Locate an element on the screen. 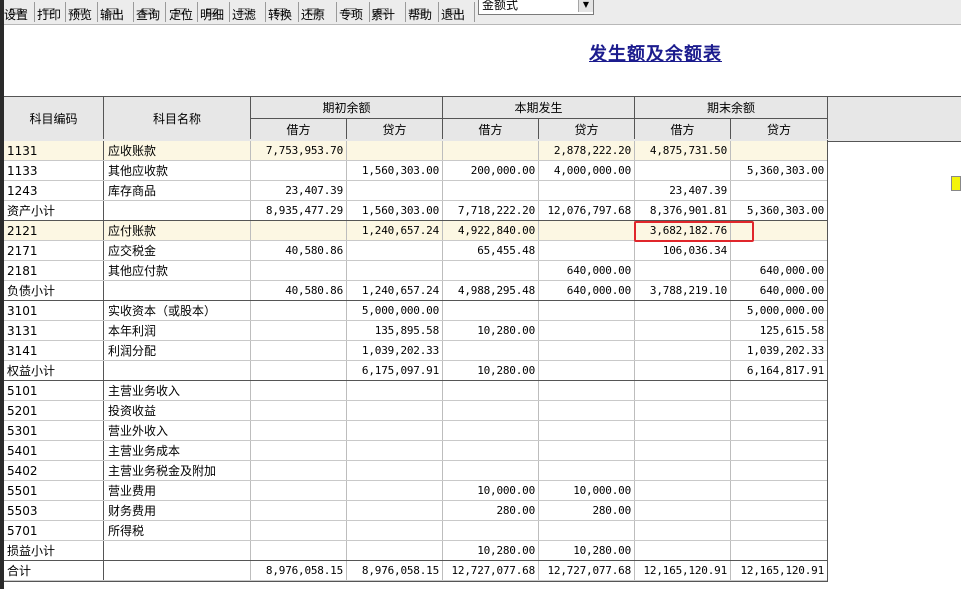 This screenshot has height=589, width=961. cell-closing-credit: 1,039,202.33 is located at coordinates (779, 351).